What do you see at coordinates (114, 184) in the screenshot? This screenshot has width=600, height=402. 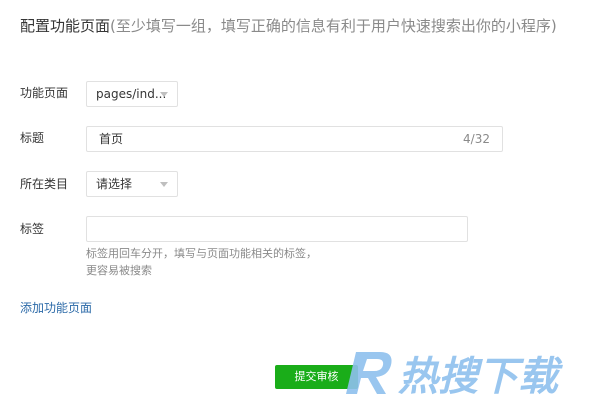 I see `category-select-value: 请选择` at bounding box center [114, 184].